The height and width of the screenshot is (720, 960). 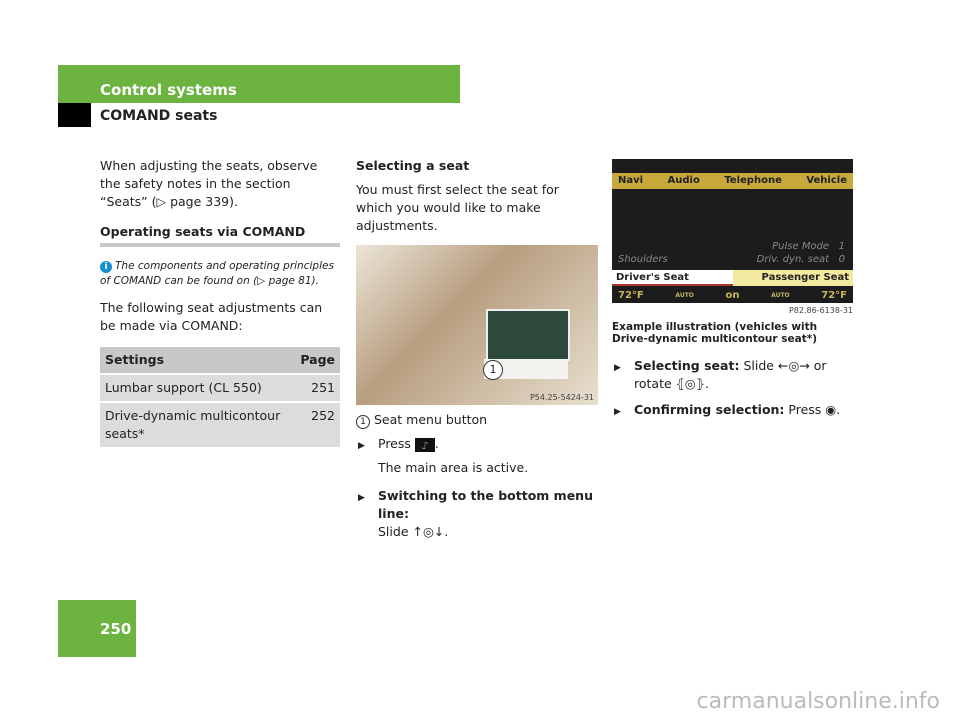 What do you see at coordinates (317, 359) in the screenshot?
I see `header-page: Page` at bounding box center [317, 359].